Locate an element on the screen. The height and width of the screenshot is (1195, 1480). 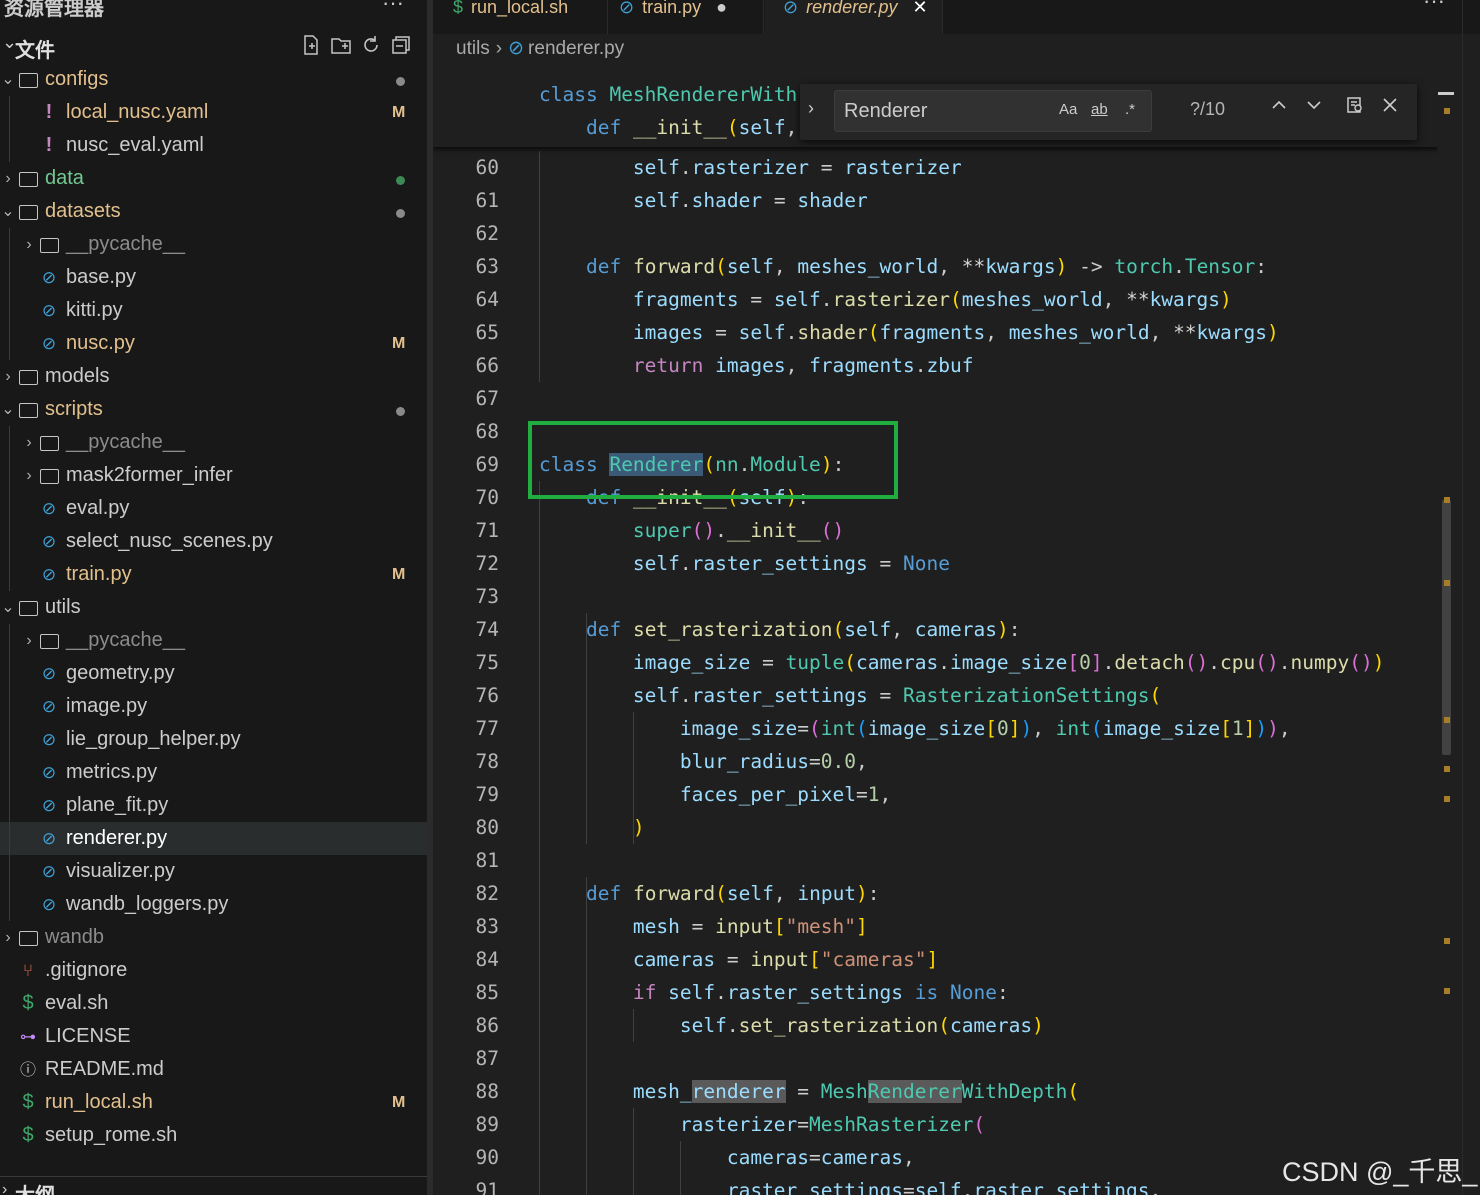
tree-item: ⊘ geometry.py is located at coordinates (213, 673).